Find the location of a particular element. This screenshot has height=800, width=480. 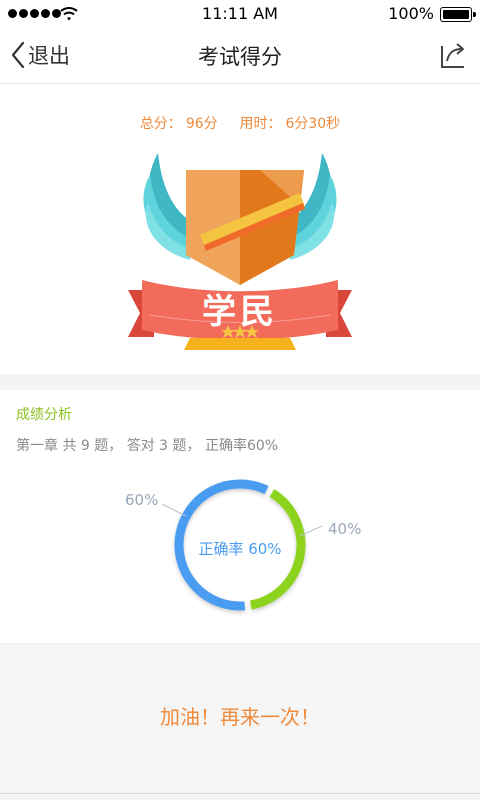

nav-bar: 退出 考试得分 is located at coordinates (240, 56).